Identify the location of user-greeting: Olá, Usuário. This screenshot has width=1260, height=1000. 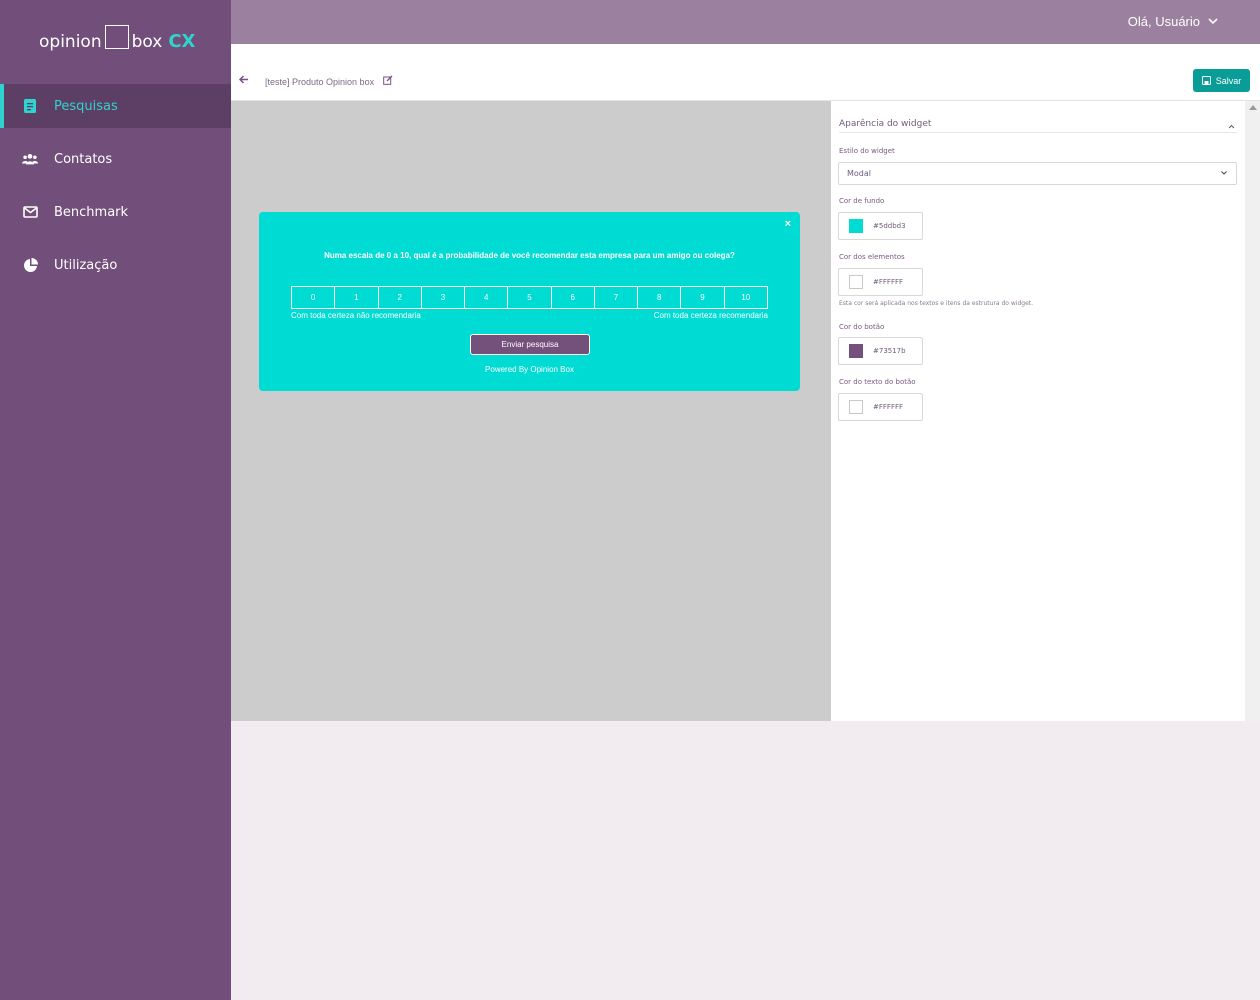
(1163, 21).